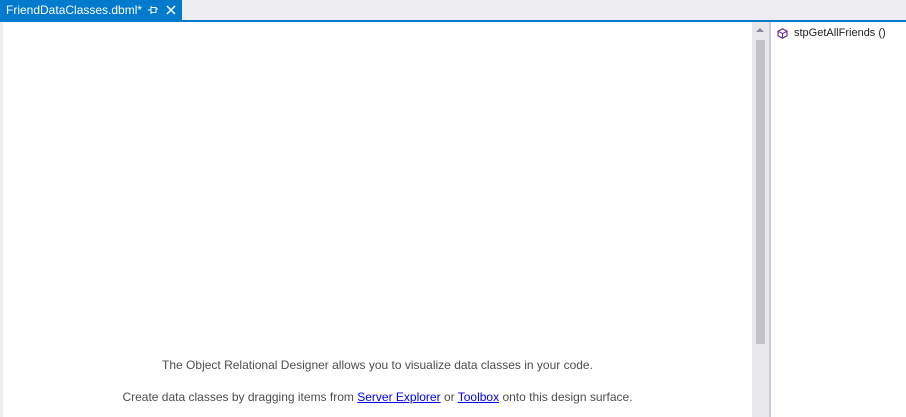 The image size is (906, 417). I want to click on close-icon, so click(171, 10).